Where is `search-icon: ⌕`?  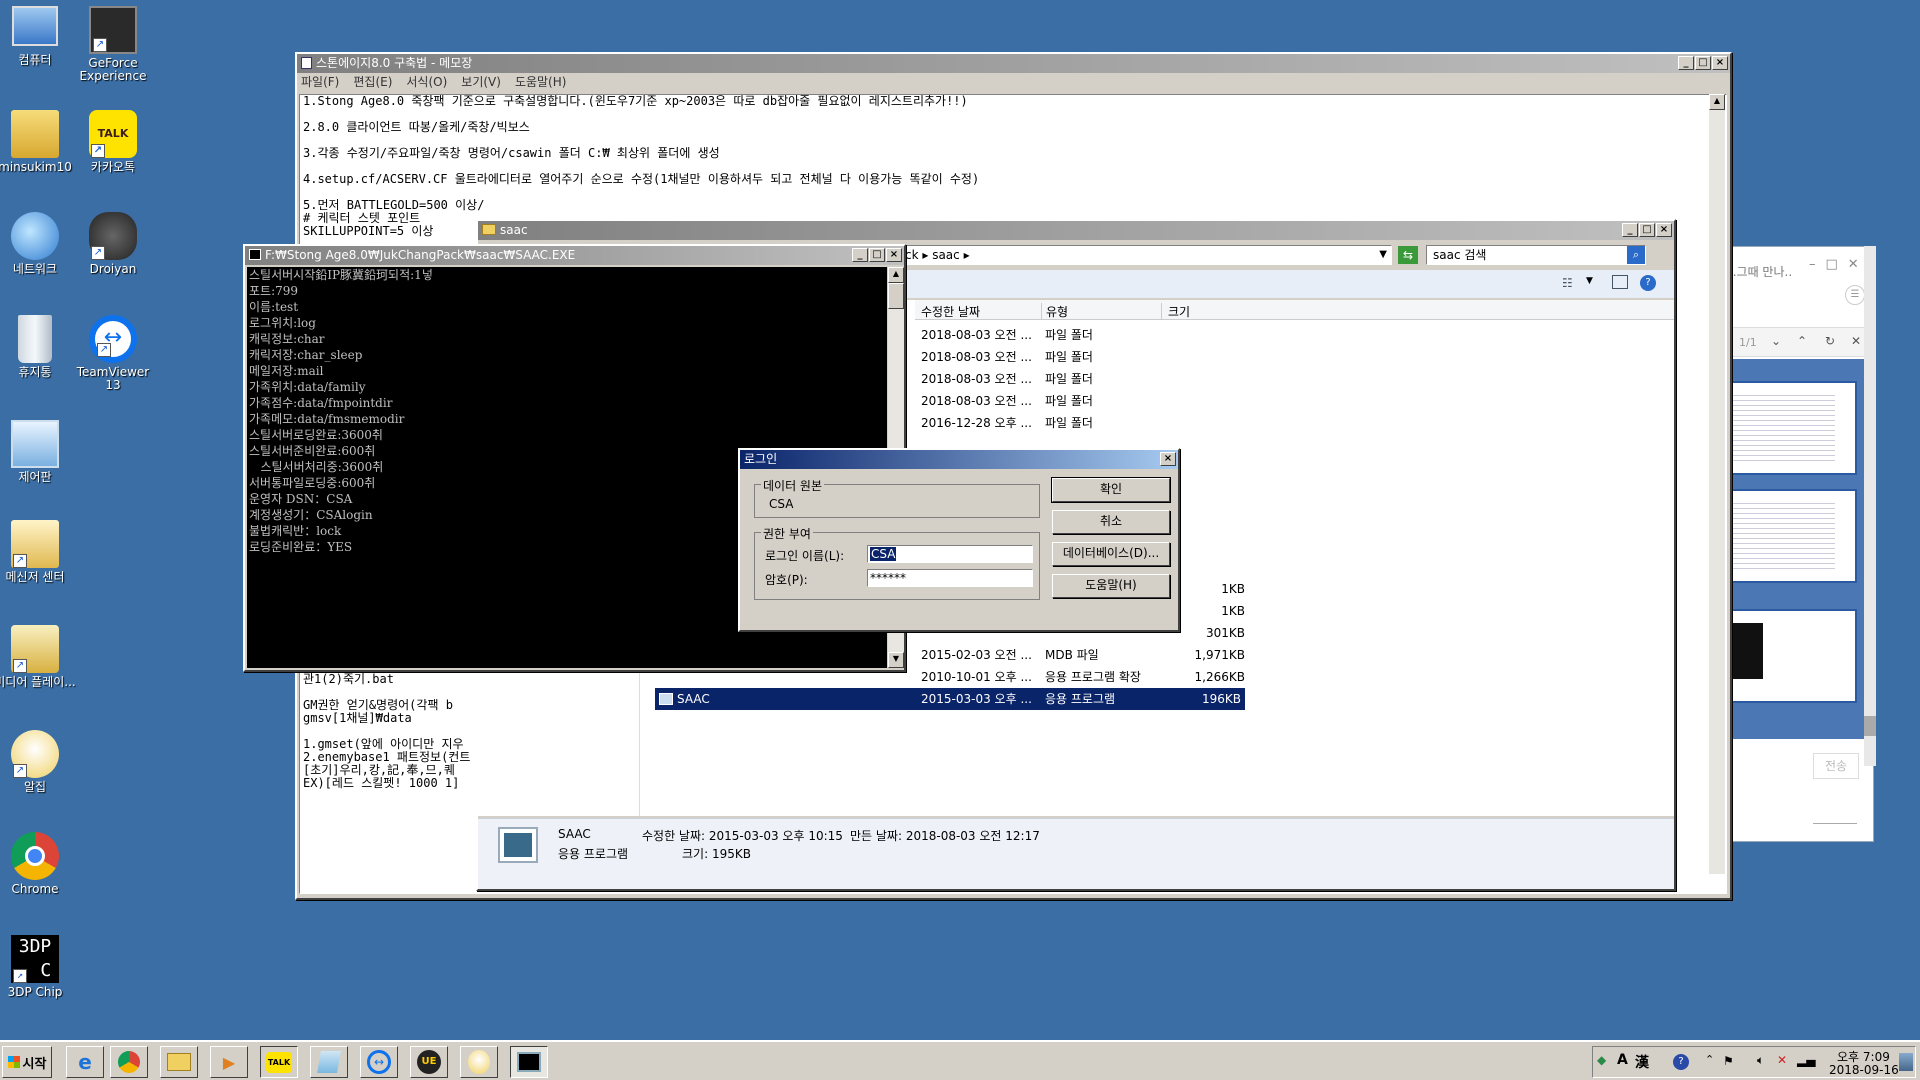 search-icon: ⌕ is located at coordinates (1636, 255).